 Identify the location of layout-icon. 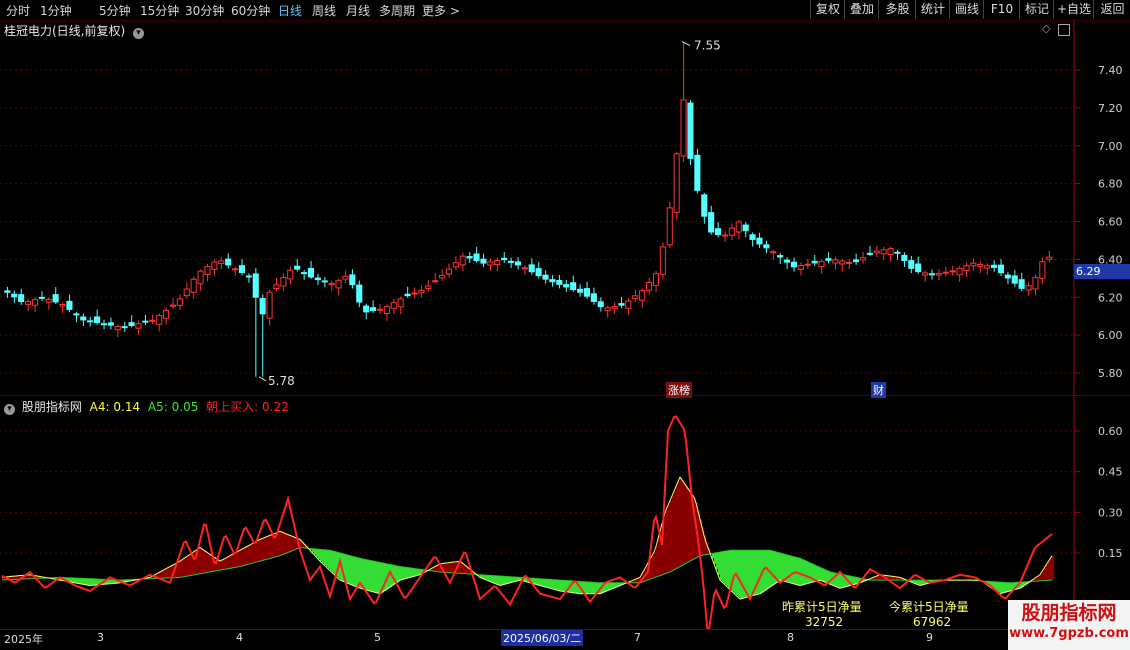
(1064, 30).